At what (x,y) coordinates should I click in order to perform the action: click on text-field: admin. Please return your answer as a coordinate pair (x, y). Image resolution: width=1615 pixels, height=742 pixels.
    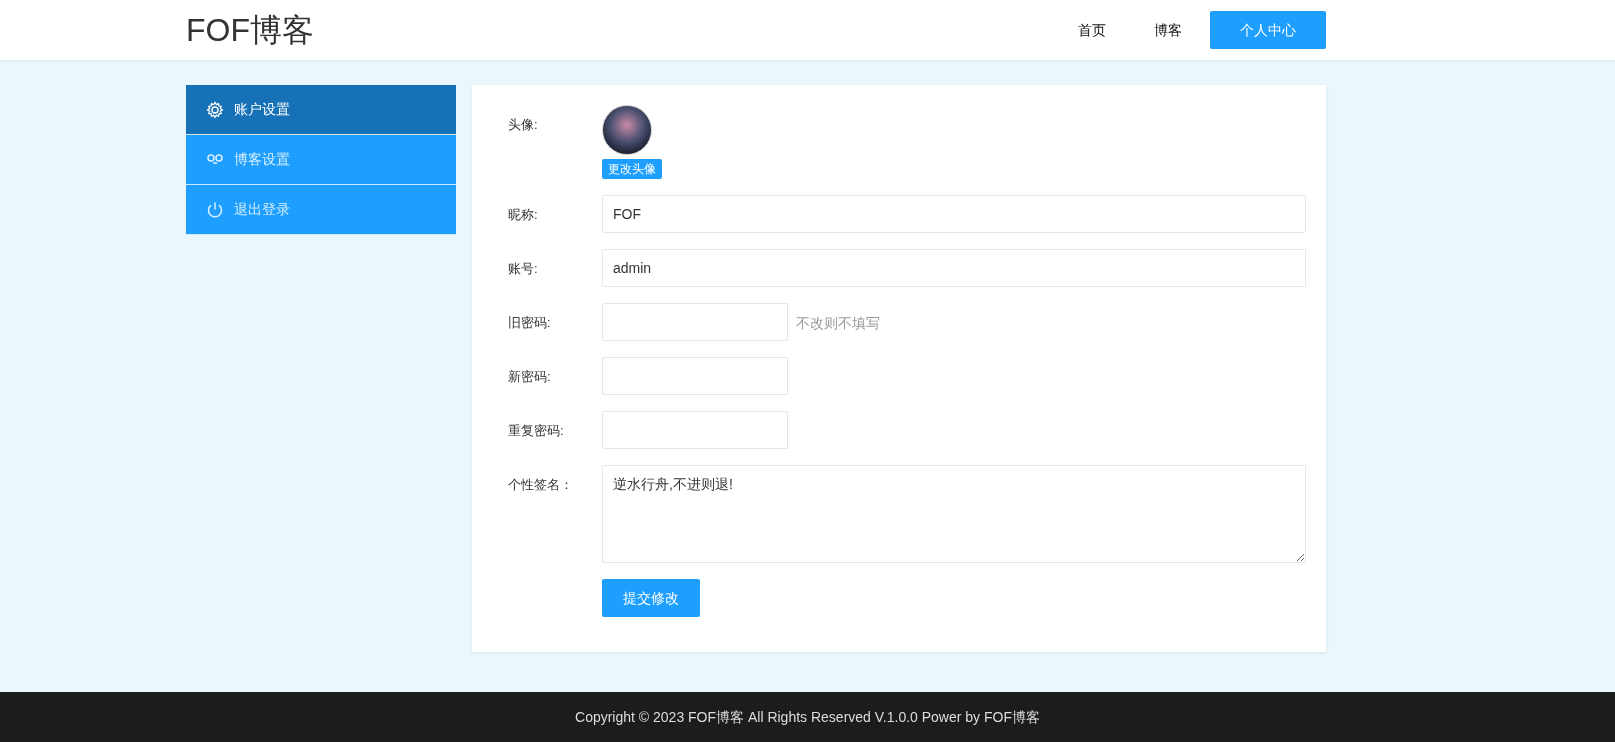
    Looking at the image, I should click on (954, 268).